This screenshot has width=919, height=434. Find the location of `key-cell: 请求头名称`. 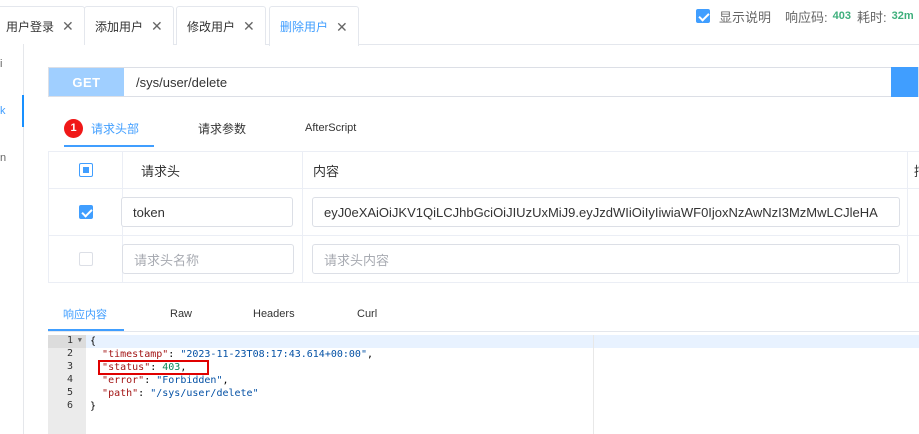

key-cell: 请求头名称 is located at coordinates (212, 259).